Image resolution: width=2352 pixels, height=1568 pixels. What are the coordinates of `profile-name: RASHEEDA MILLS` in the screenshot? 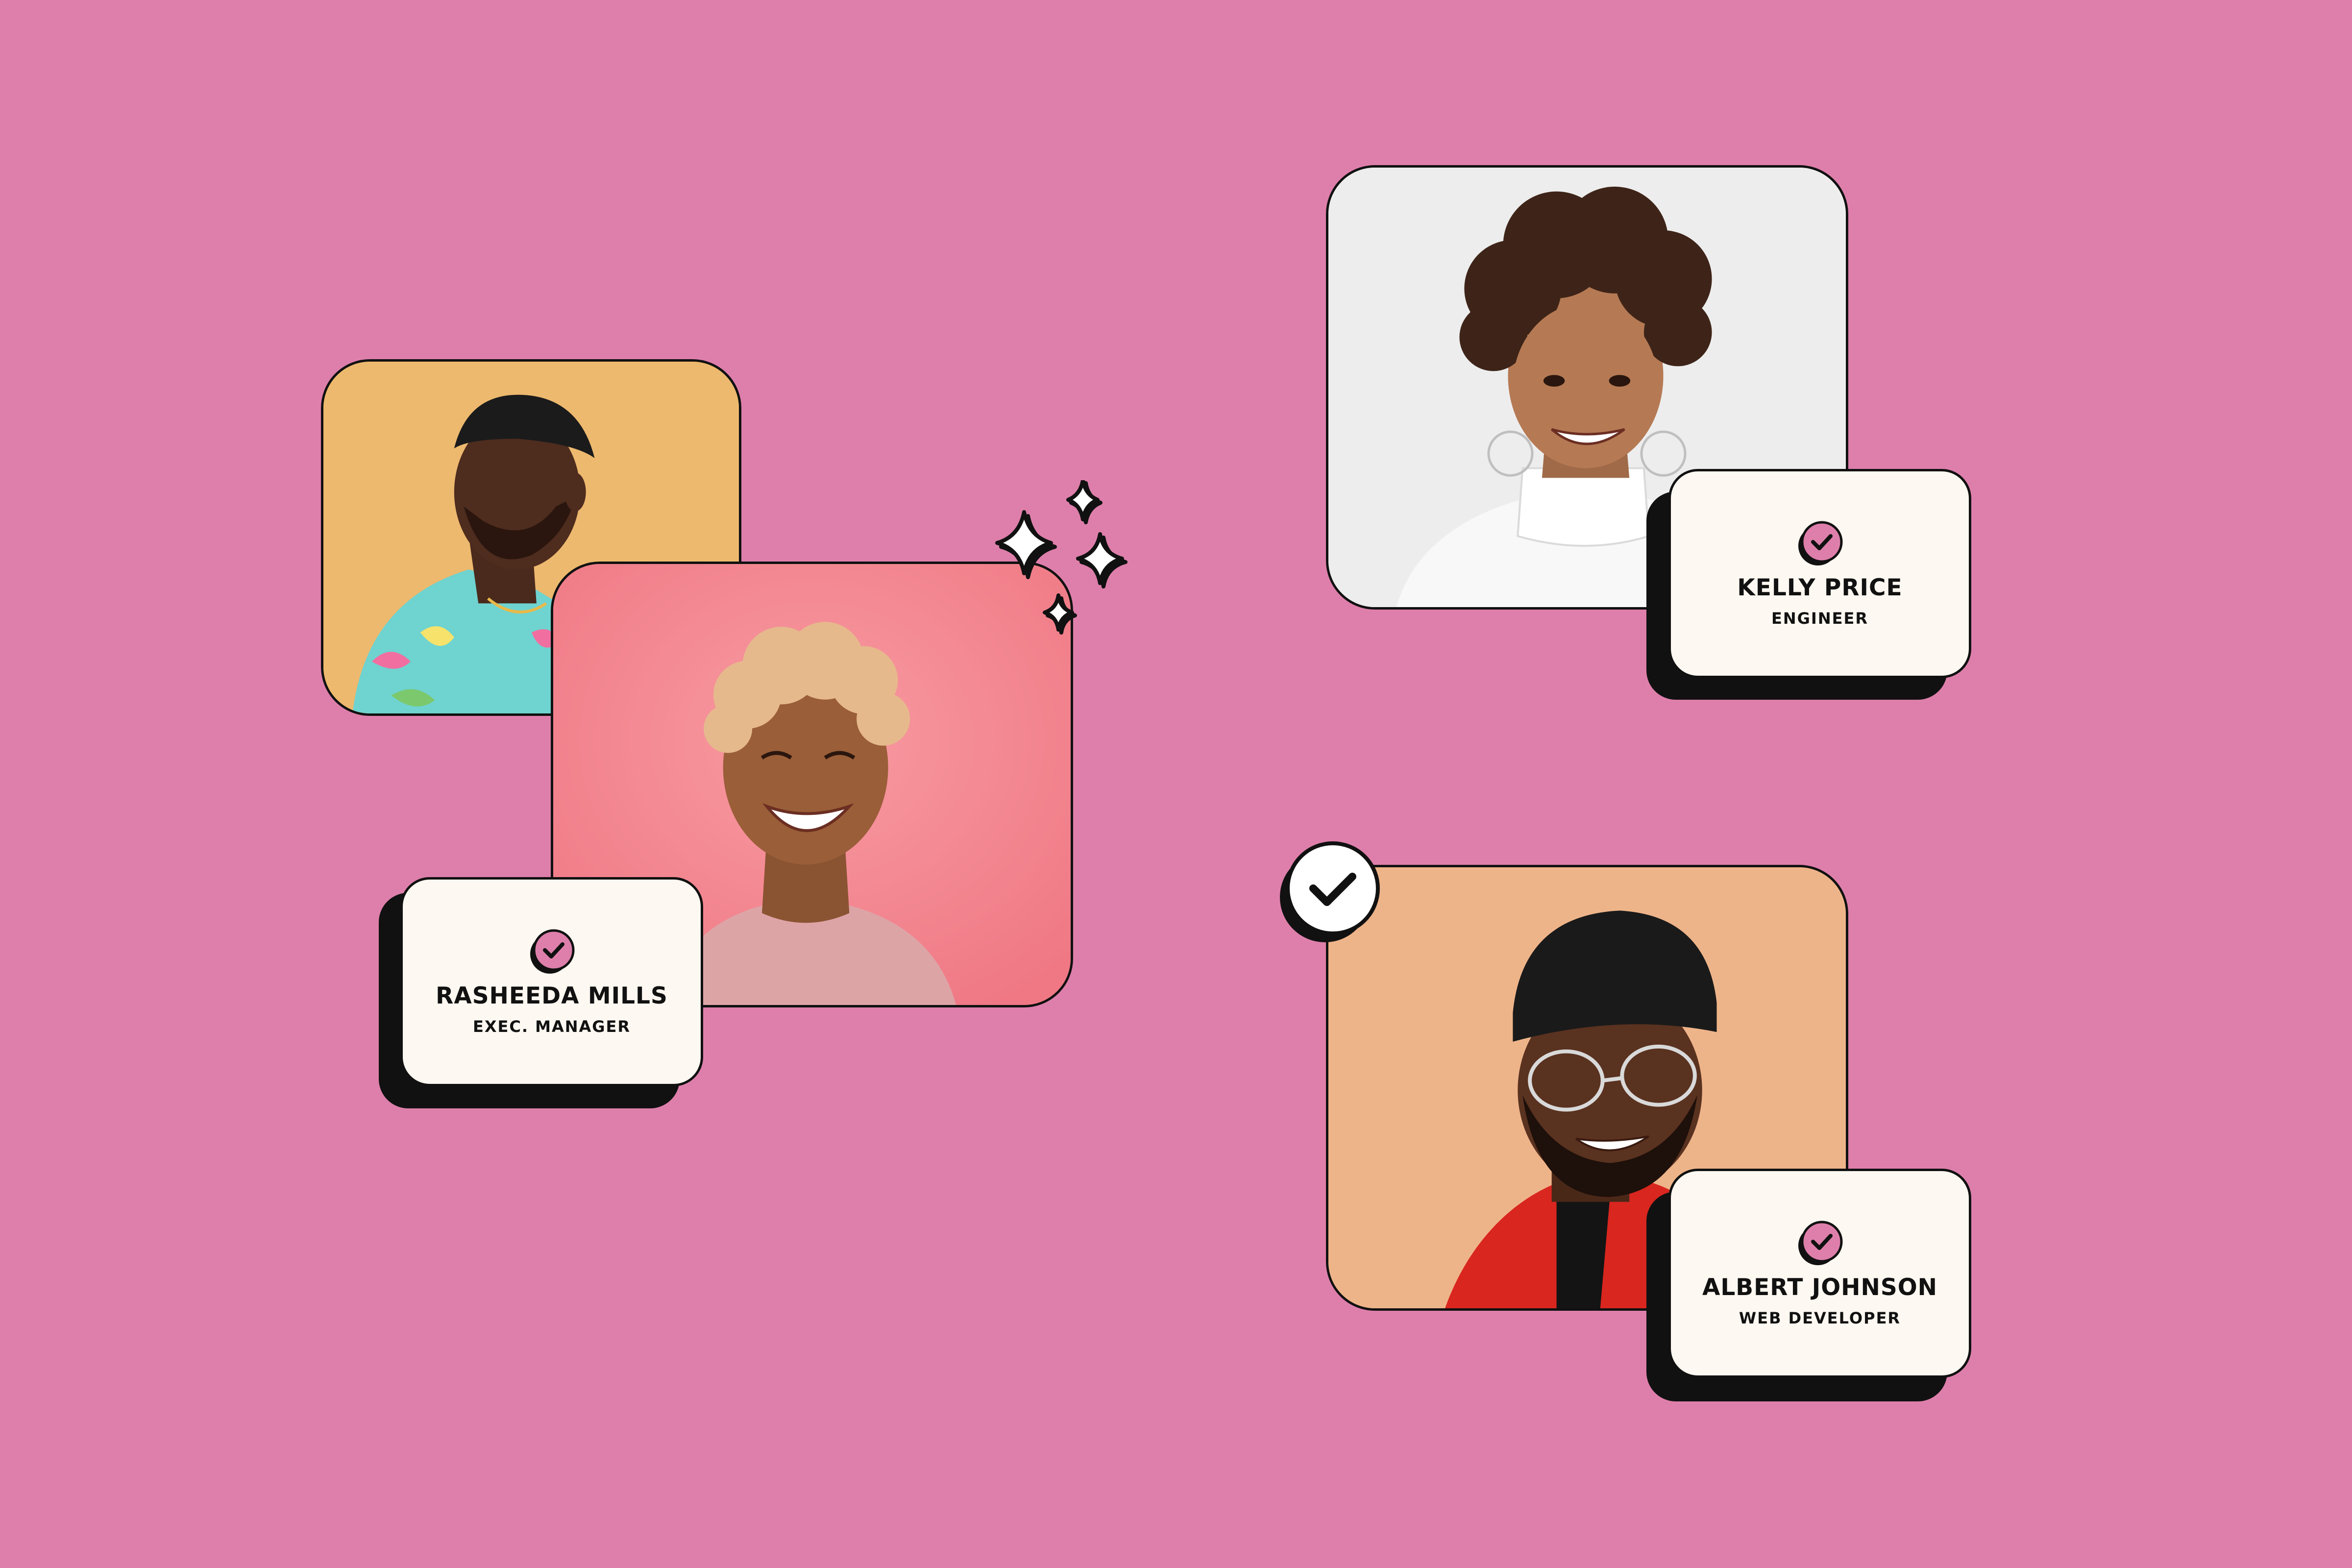 It's located at (552, 995).